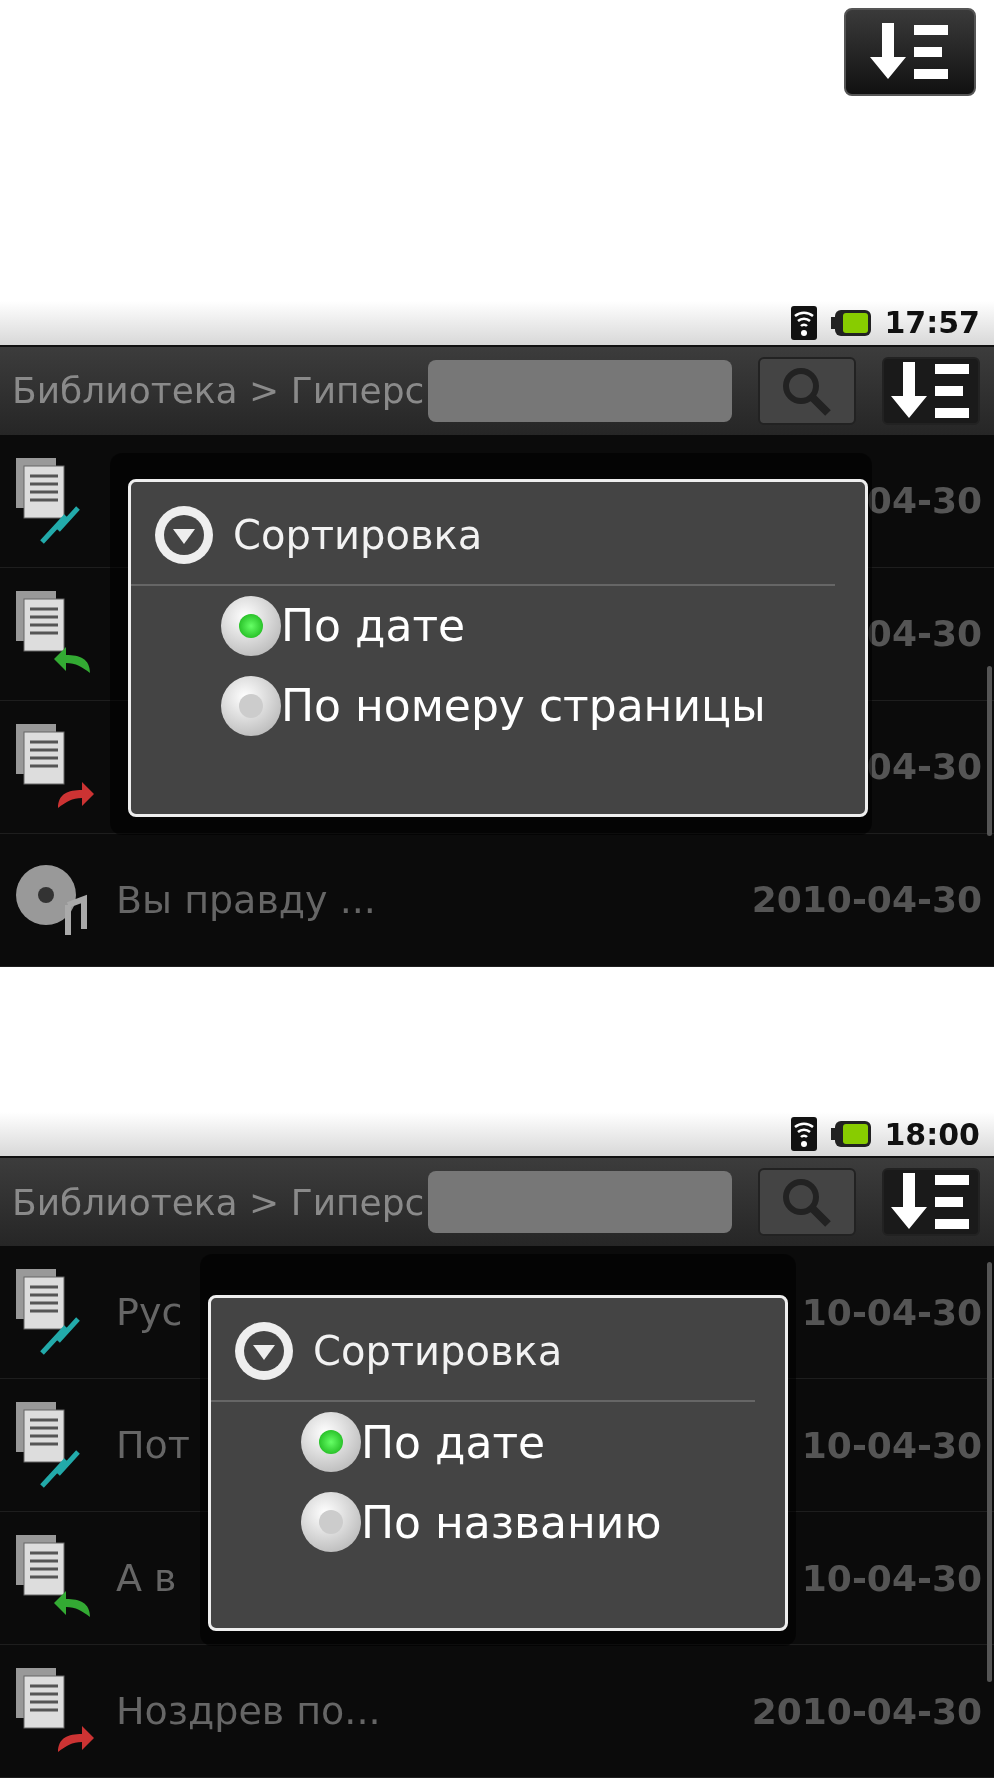 Image resolution: width=994 pixels, height=1778 pixels. I want to click on option-label: По названию, so click(511, 1522).